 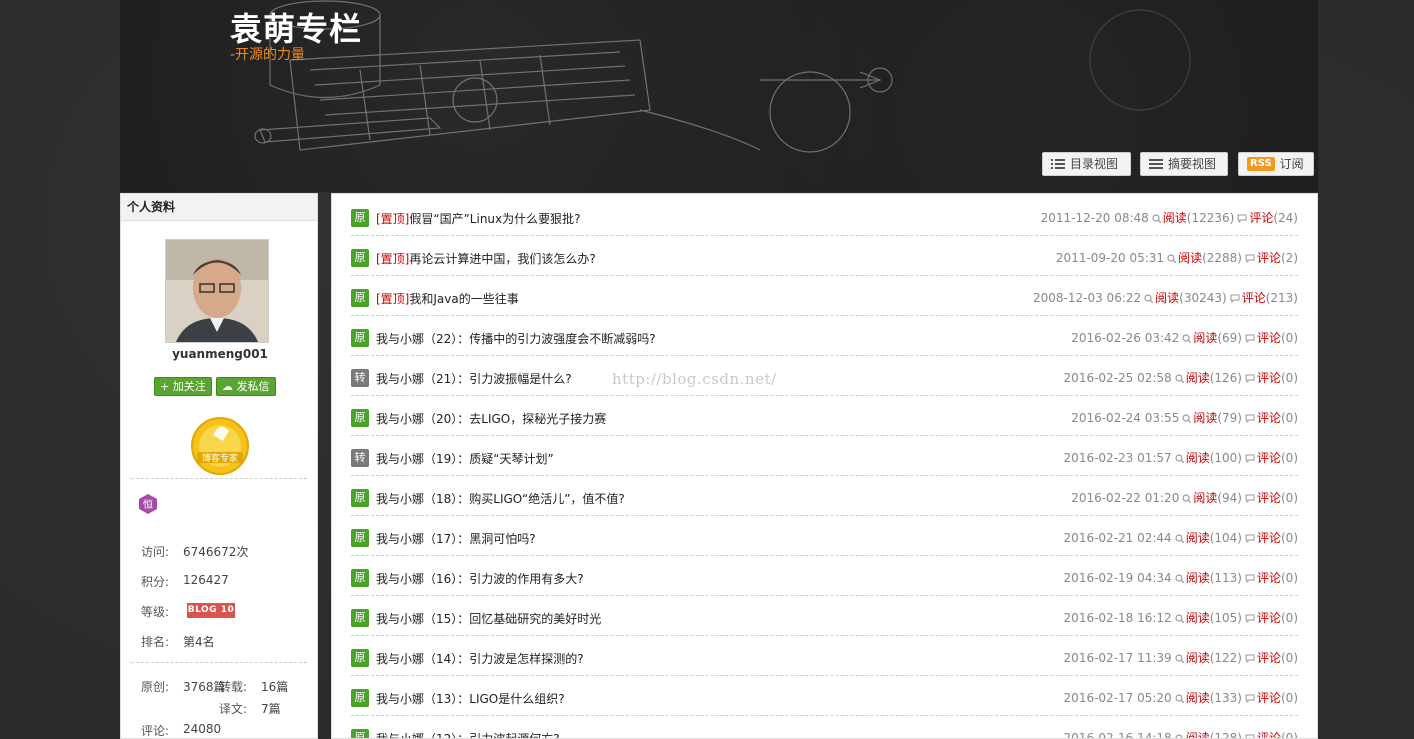 I want to click on read-count: (94), so click(x=1229, y=498).